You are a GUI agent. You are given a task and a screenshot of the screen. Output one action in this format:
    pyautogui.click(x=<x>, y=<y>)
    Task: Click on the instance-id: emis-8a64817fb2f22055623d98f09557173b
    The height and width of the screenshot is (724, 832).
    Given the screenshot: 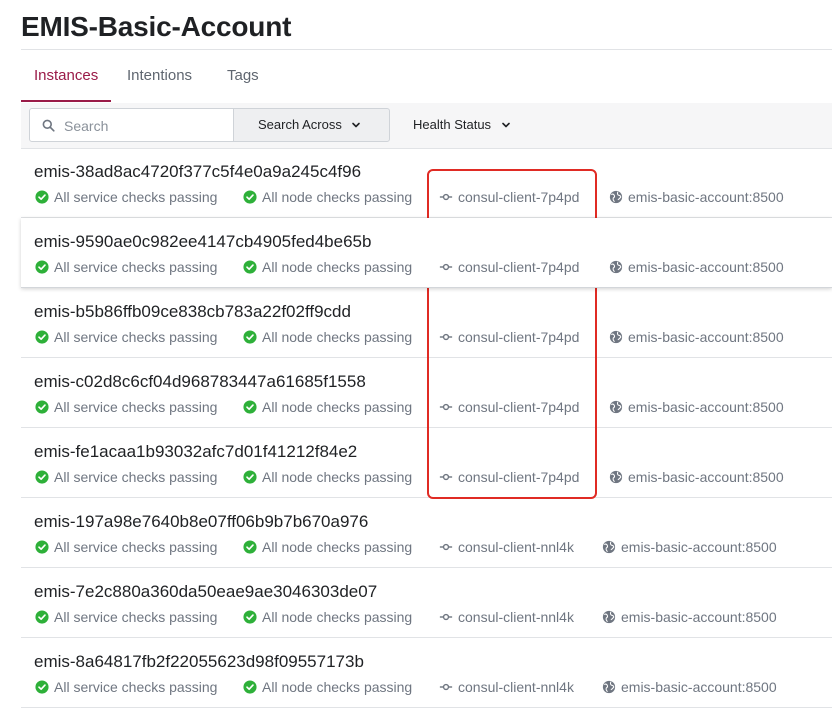 What is the action you would take?
    pyautogui.click(x=199, y=662)
    